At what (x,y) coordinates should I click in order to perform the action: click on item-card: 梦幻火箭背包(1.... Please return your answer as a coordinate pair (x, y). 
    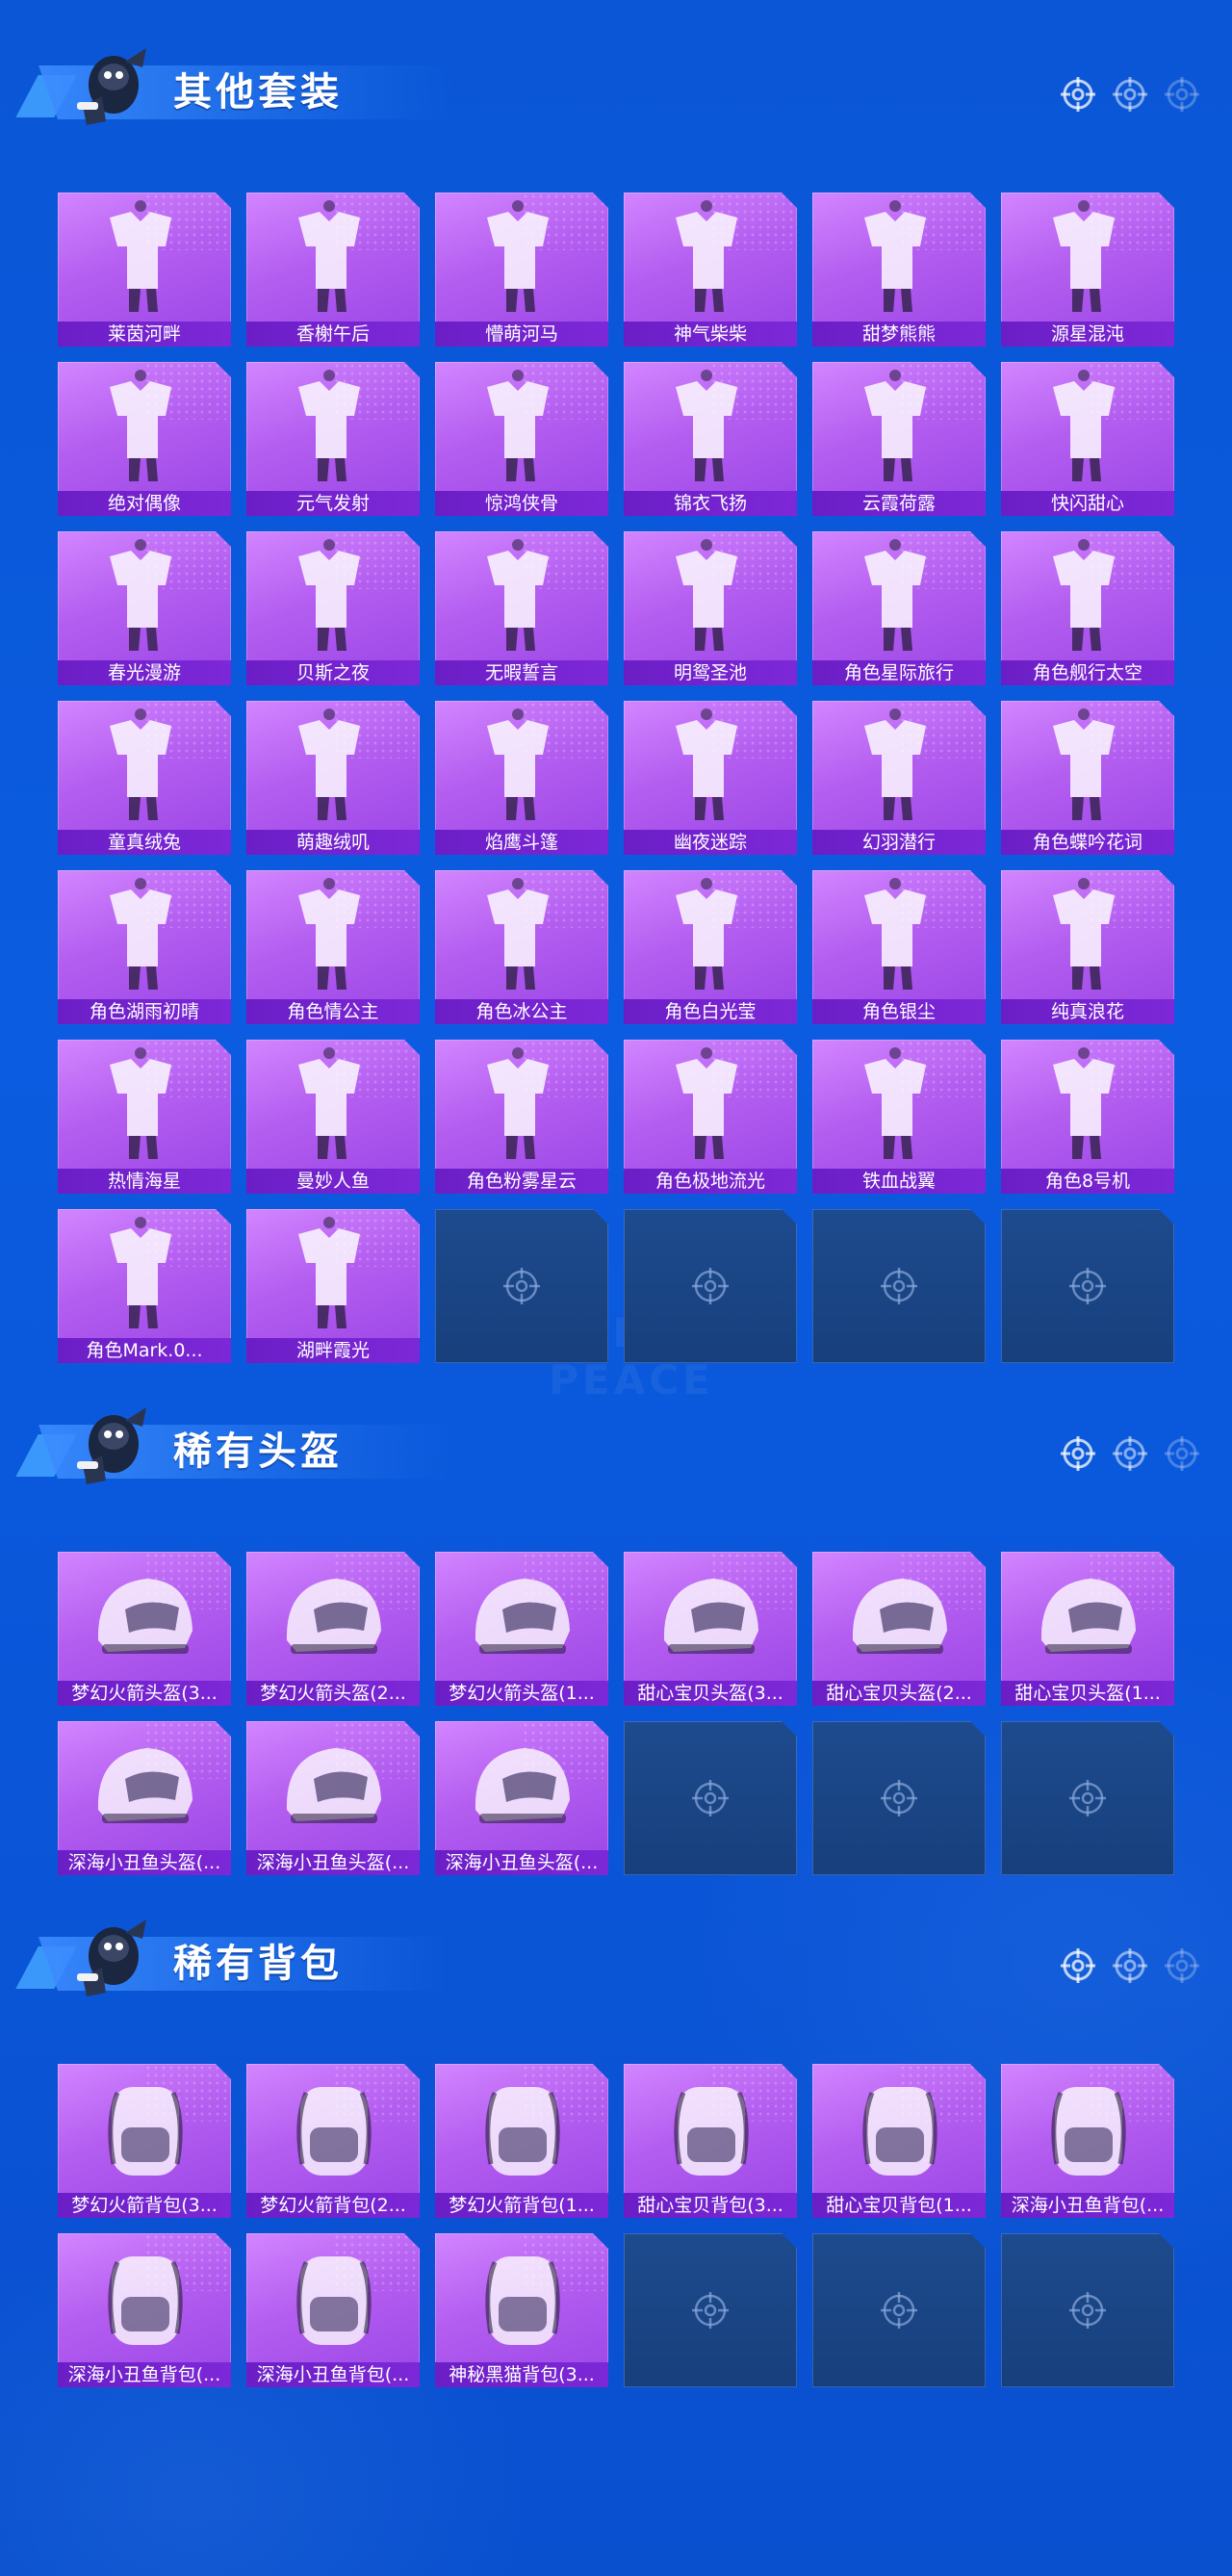
    Looking at the image, I should click on (521, 2141).